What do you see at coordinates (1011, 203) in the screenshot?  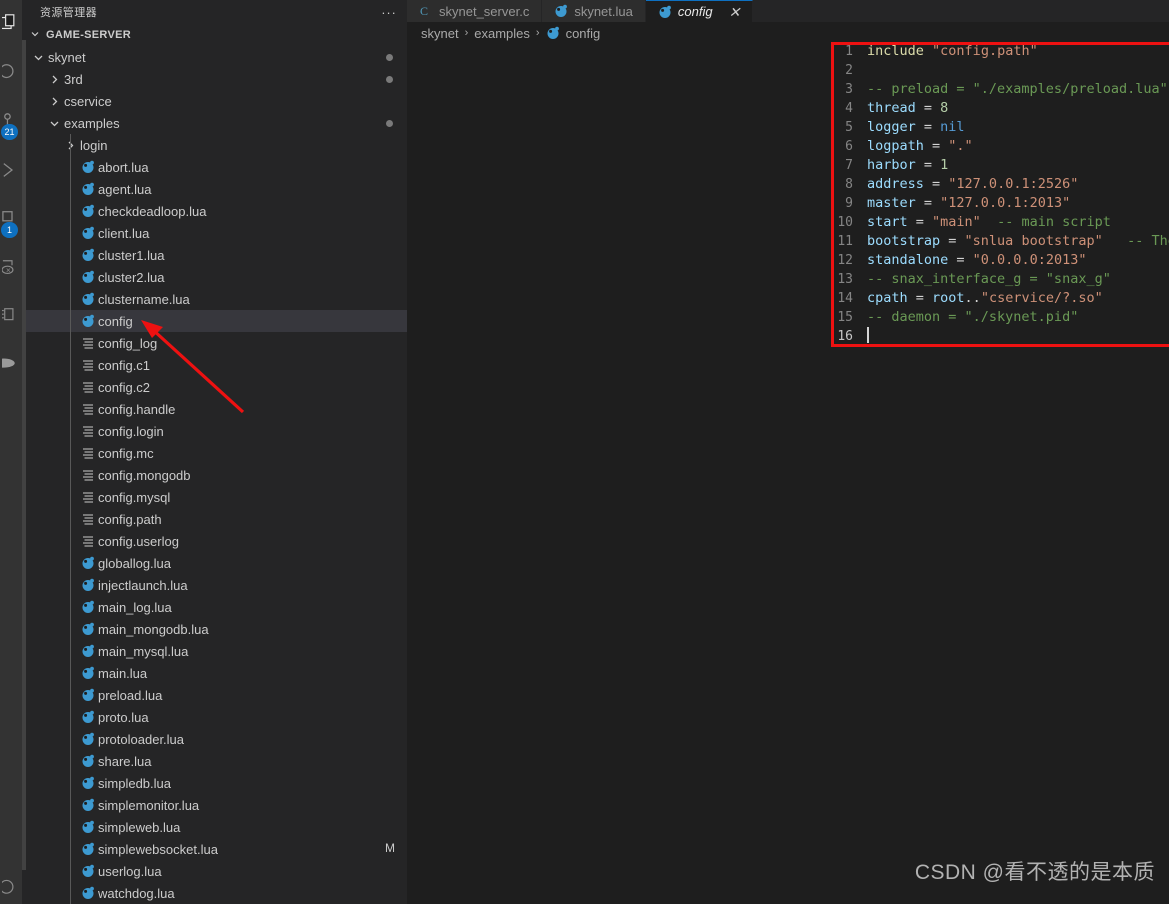 I see `code-line-text: master = "127.0.0.1:2013"` at bounding box center [1011, 203].